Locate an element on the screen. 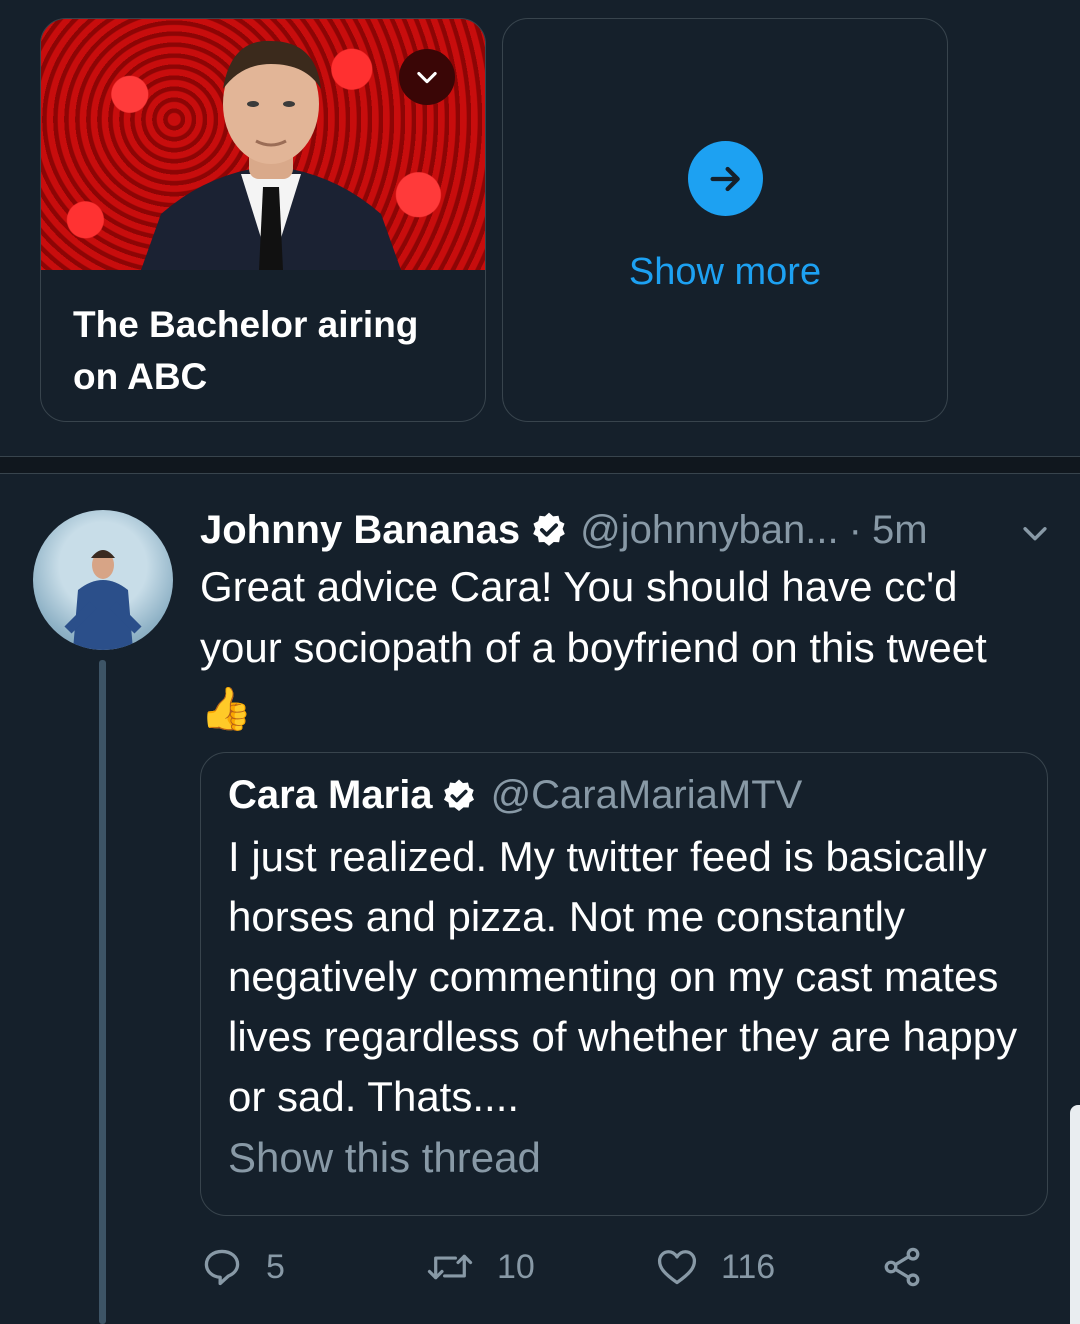 This screenshot has height=1324, width=1080. thumbs-up-emoji: 👍 is located at coordinates (226, 708).